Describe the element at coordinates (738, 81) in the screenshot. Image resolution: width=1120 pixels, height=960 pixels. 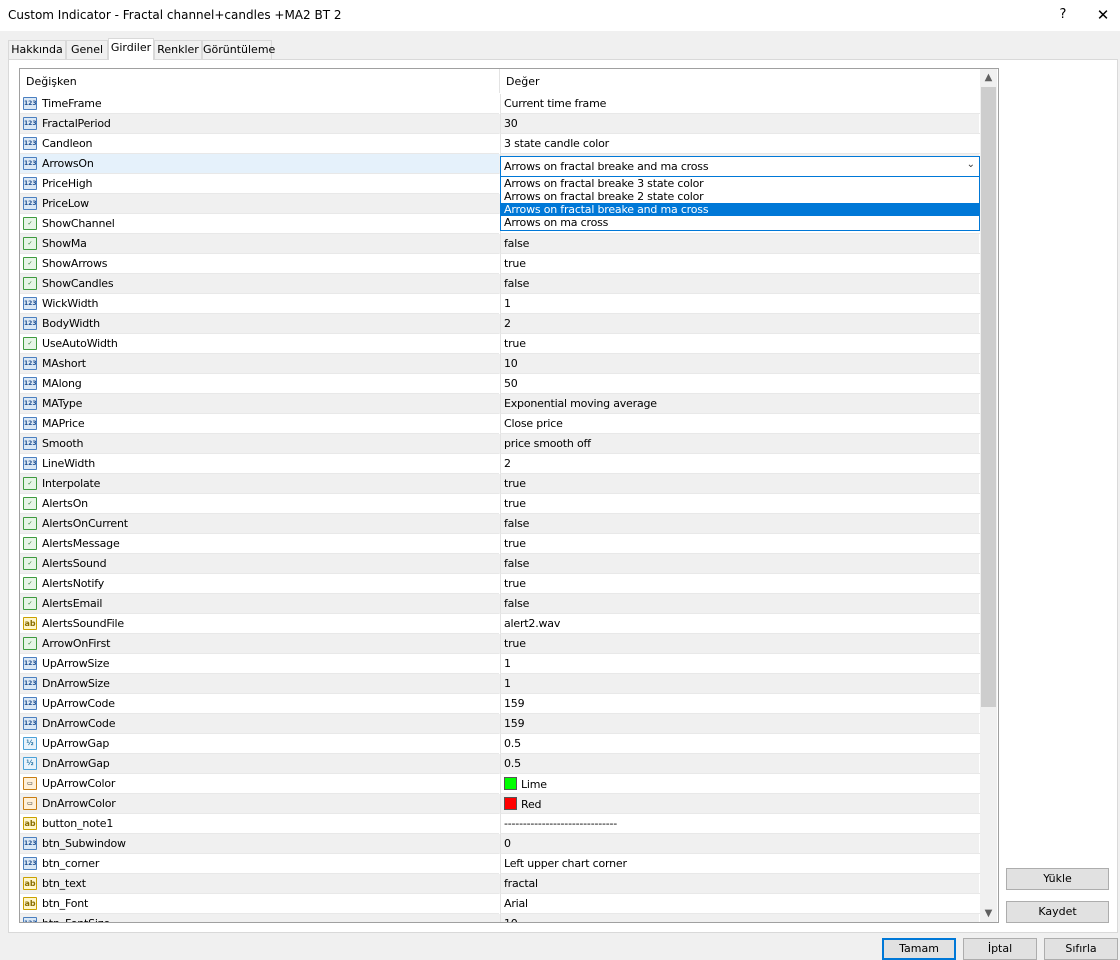
I see `column-header-value: Değer` at that location.